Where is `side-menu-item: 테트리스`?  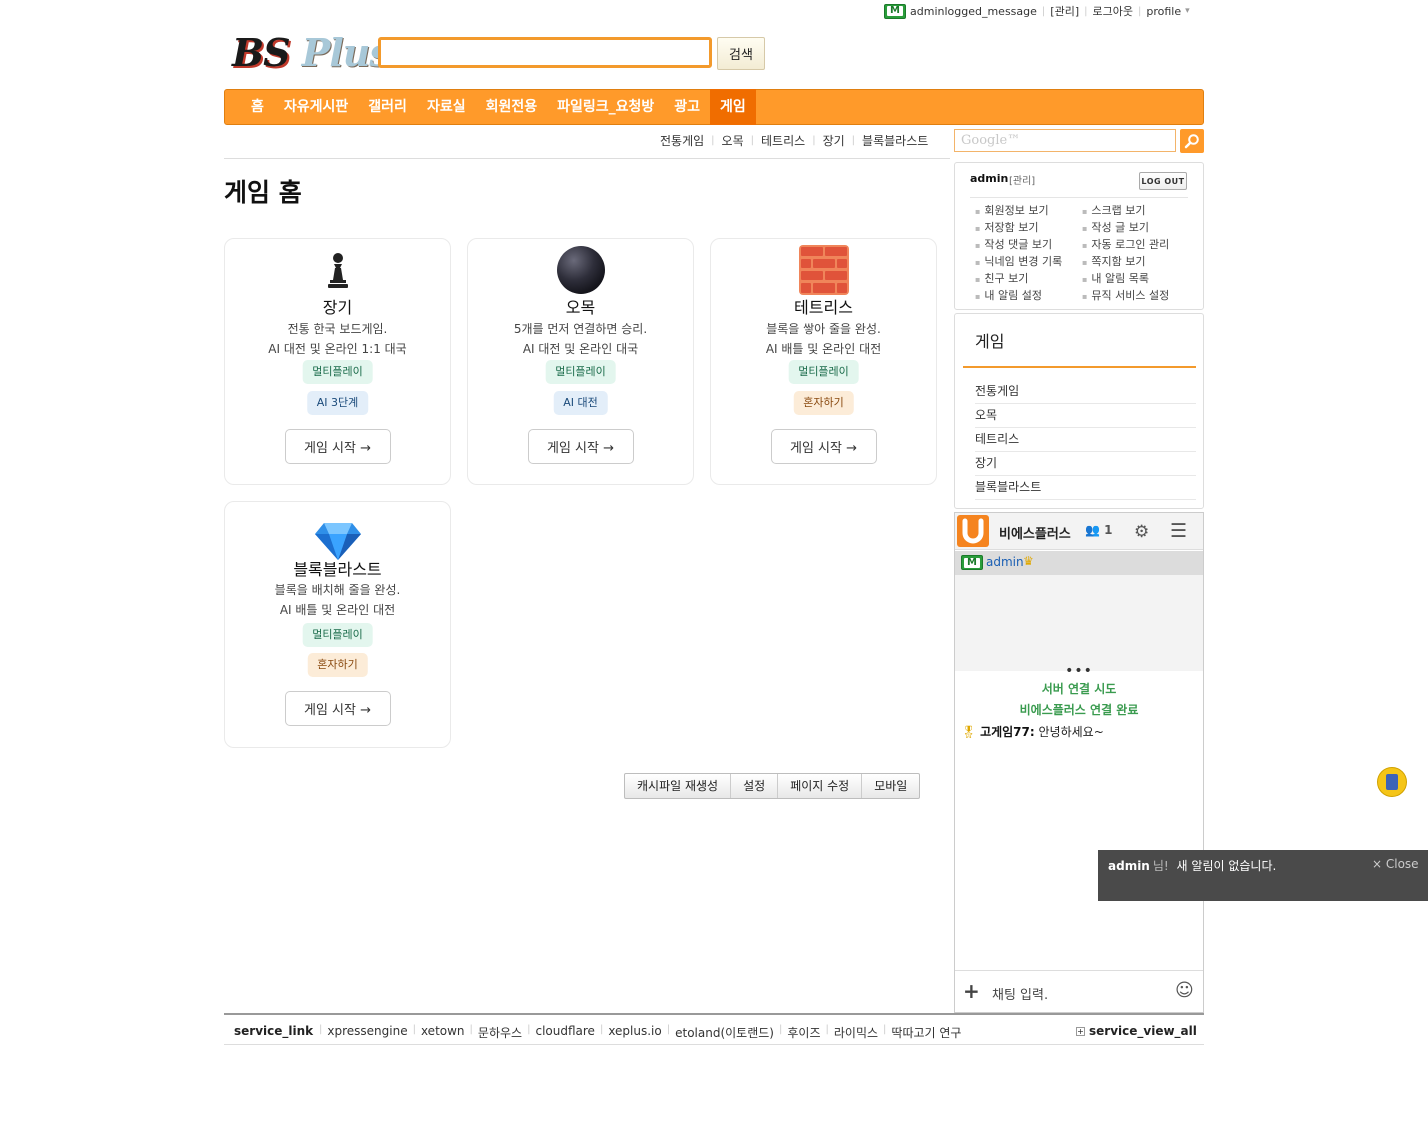 side-menu-item: 테트리스 is located at coordinates (1085, 440).